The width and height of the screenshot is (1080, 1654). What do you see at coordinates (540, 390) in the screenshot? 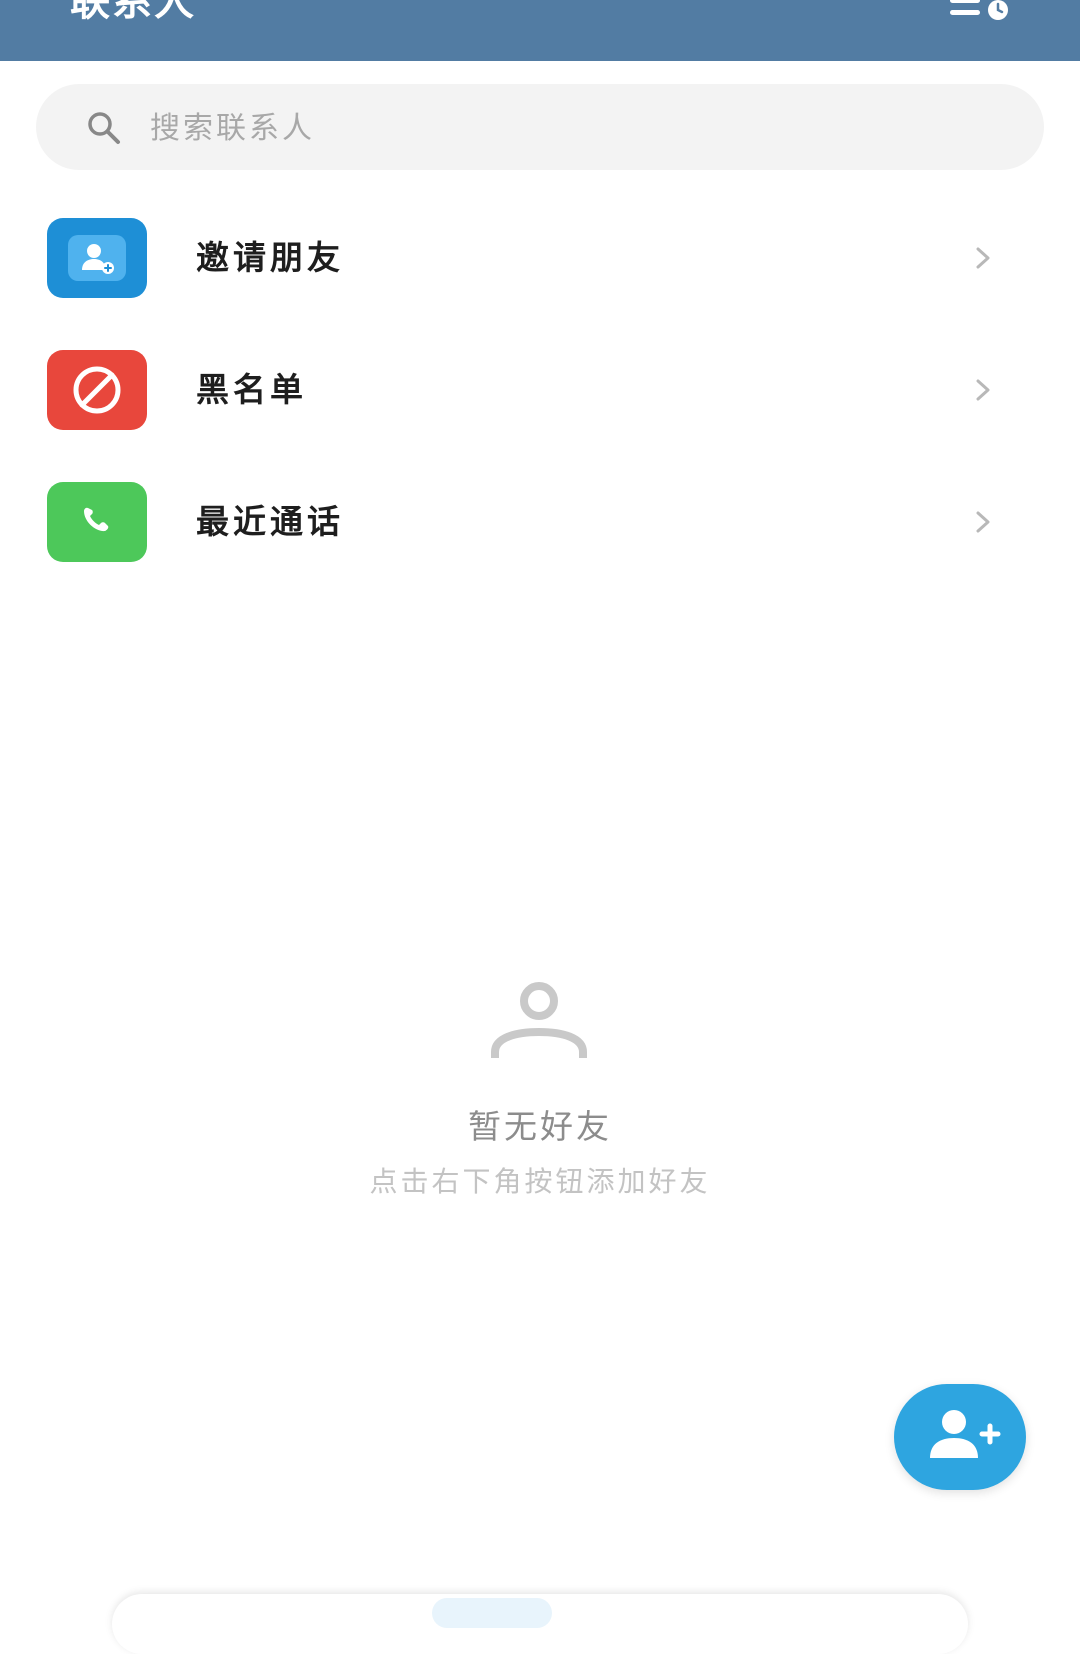
I see `menu-item-blacklist: 黑名单` at bounding box center [540, 390].